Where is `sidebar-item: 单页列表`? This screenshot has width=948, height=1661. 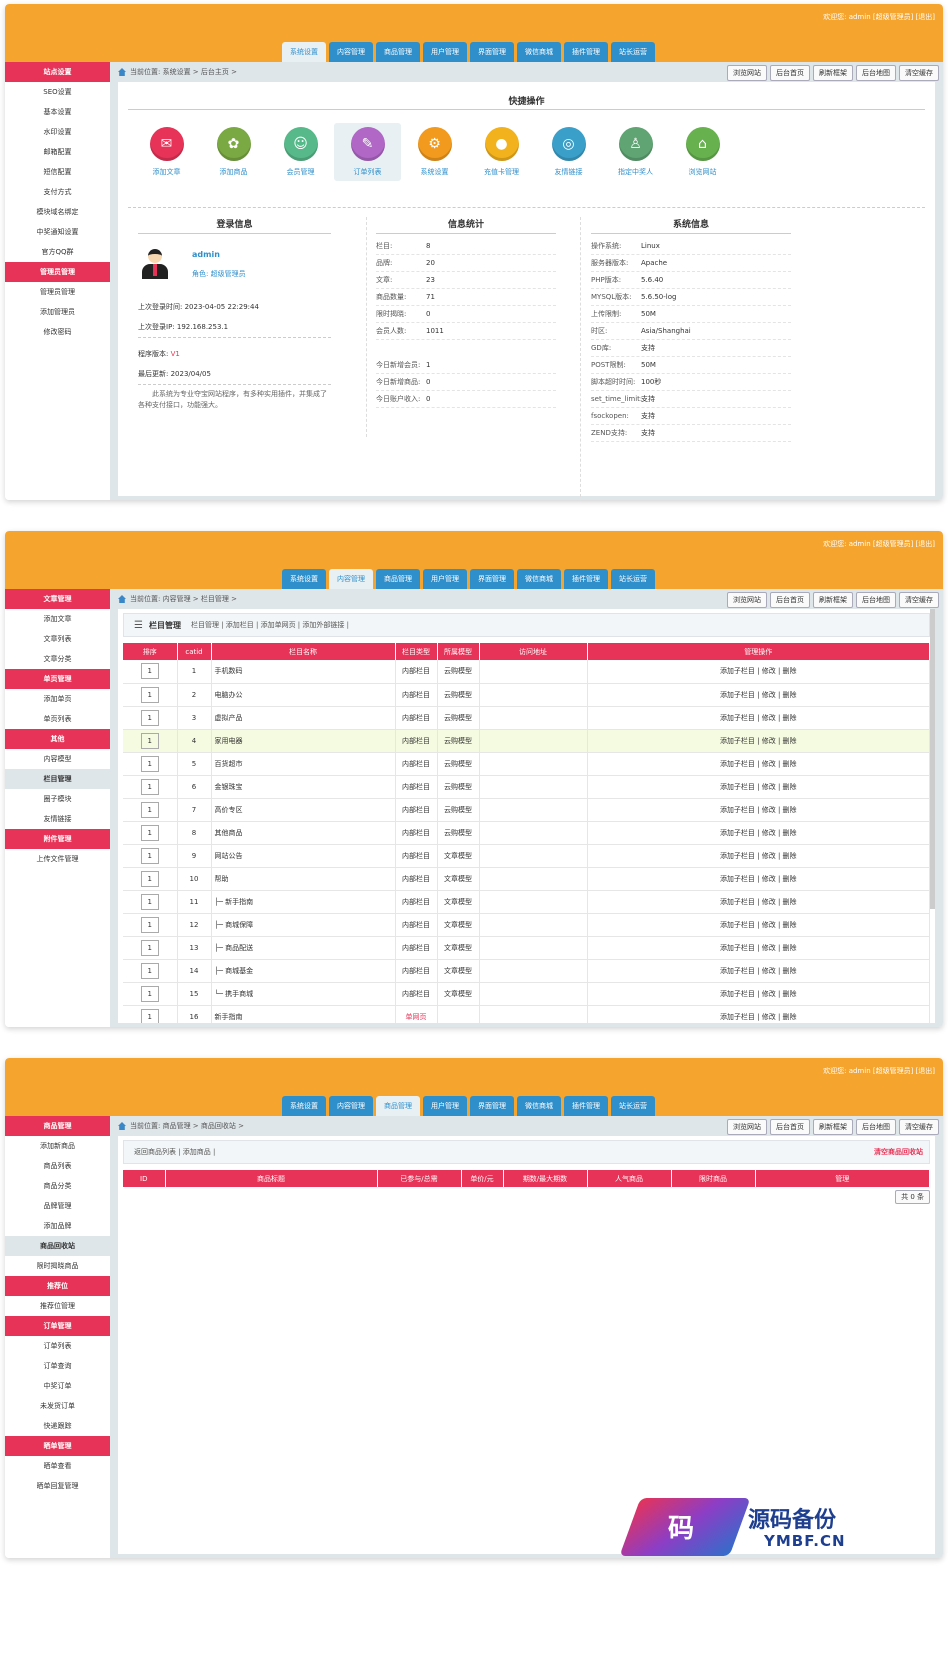
sidebar-item: 单页列表 is located at coordinates (57, 719).